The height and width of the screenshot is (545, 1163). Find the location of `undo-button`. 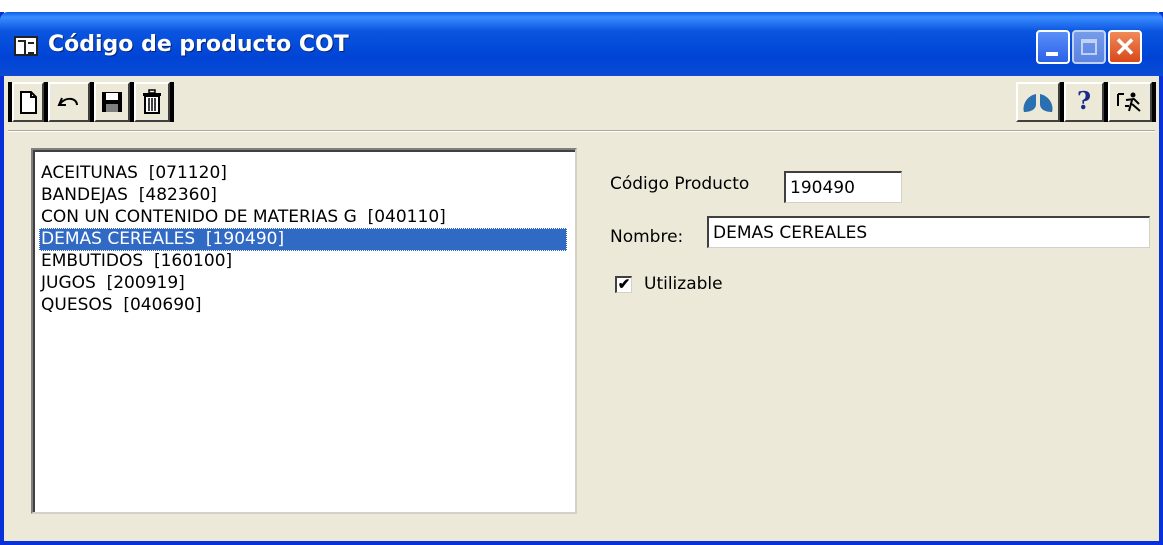

undo-button is located at coordinates (69, 102).